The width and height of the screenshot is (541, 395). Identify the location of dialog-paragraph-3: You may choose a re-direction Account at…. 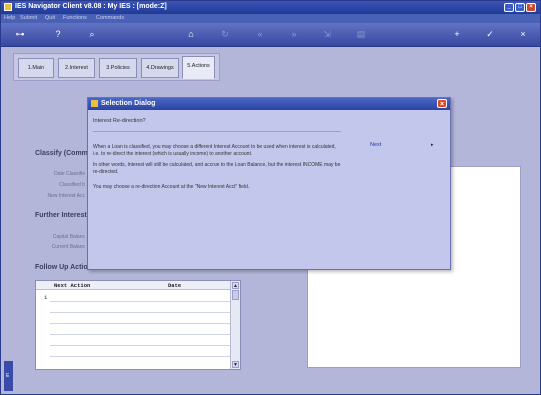
(171, 187).